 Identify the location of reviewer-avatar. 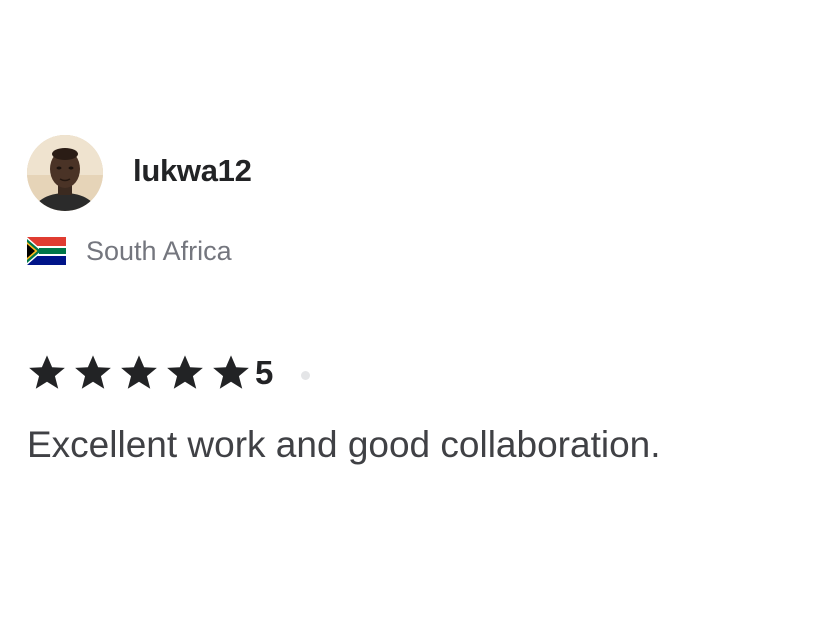
(65, 173).